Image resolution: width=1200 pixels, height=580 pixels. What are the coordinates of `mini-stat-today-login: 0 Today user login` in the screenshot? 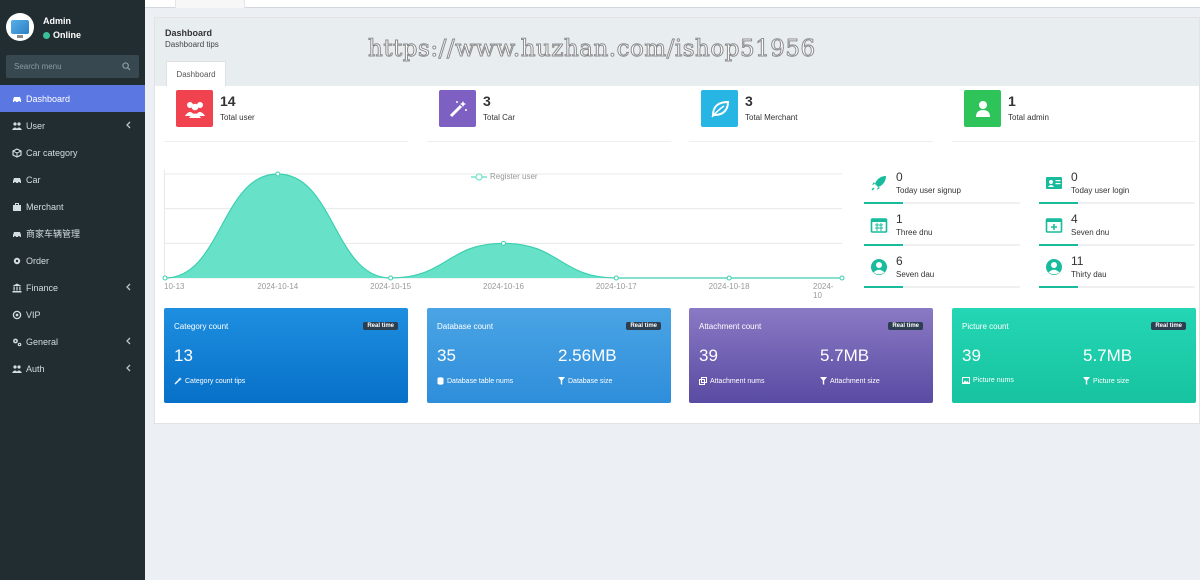 It's located at (1117, 191).